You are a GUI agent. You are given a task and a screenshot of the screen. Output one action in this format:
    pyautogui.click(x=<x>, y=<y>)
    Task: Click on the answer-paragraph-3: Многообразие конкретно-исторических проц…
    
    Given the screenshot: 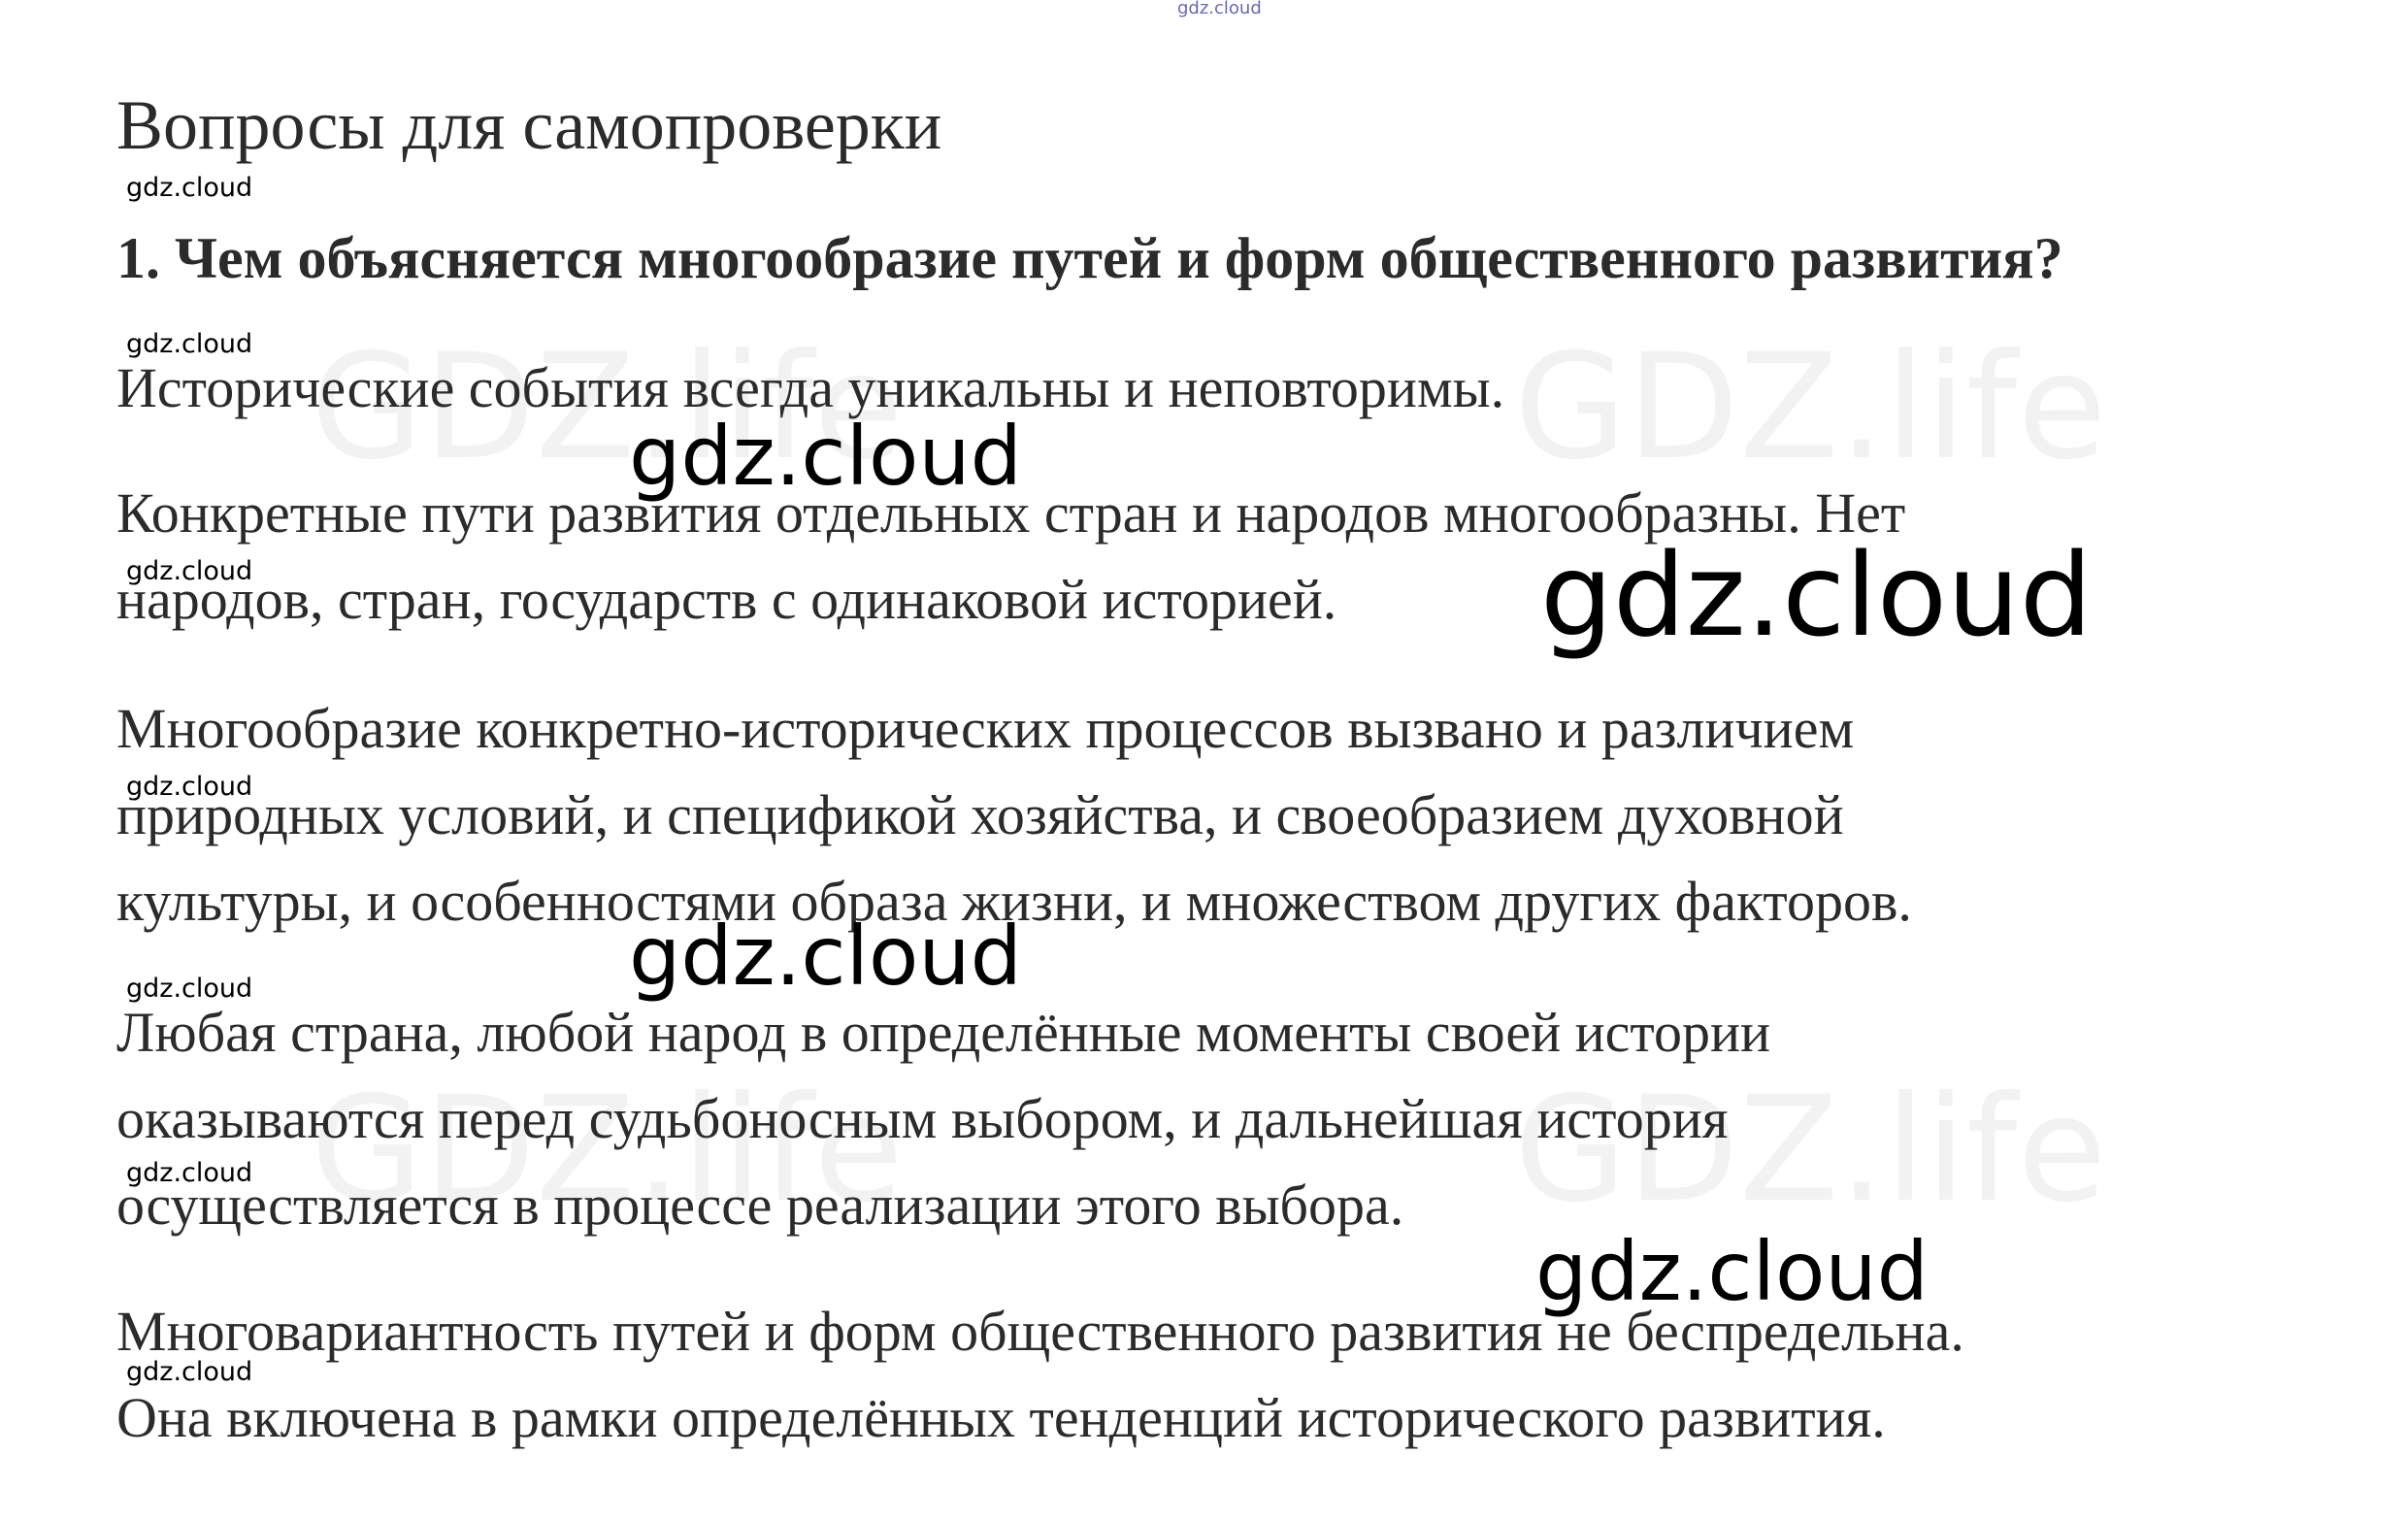 What is the action you would take?
    pyautogui.click(x=1014, y=814)
    